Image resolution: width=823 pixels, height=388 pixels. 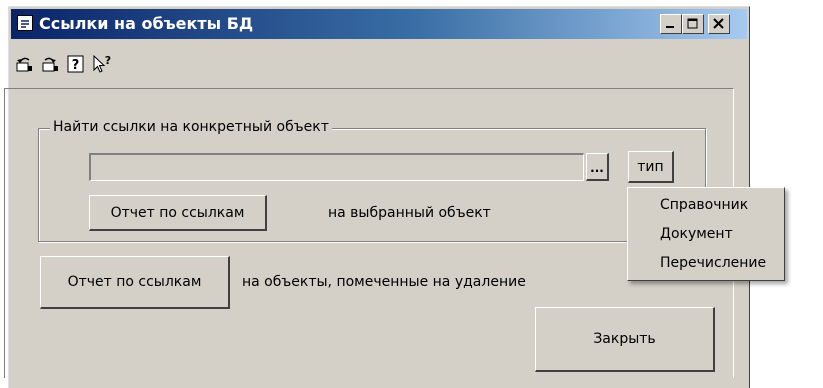 I want to click on minimize-button, so click(x=671, y=24).